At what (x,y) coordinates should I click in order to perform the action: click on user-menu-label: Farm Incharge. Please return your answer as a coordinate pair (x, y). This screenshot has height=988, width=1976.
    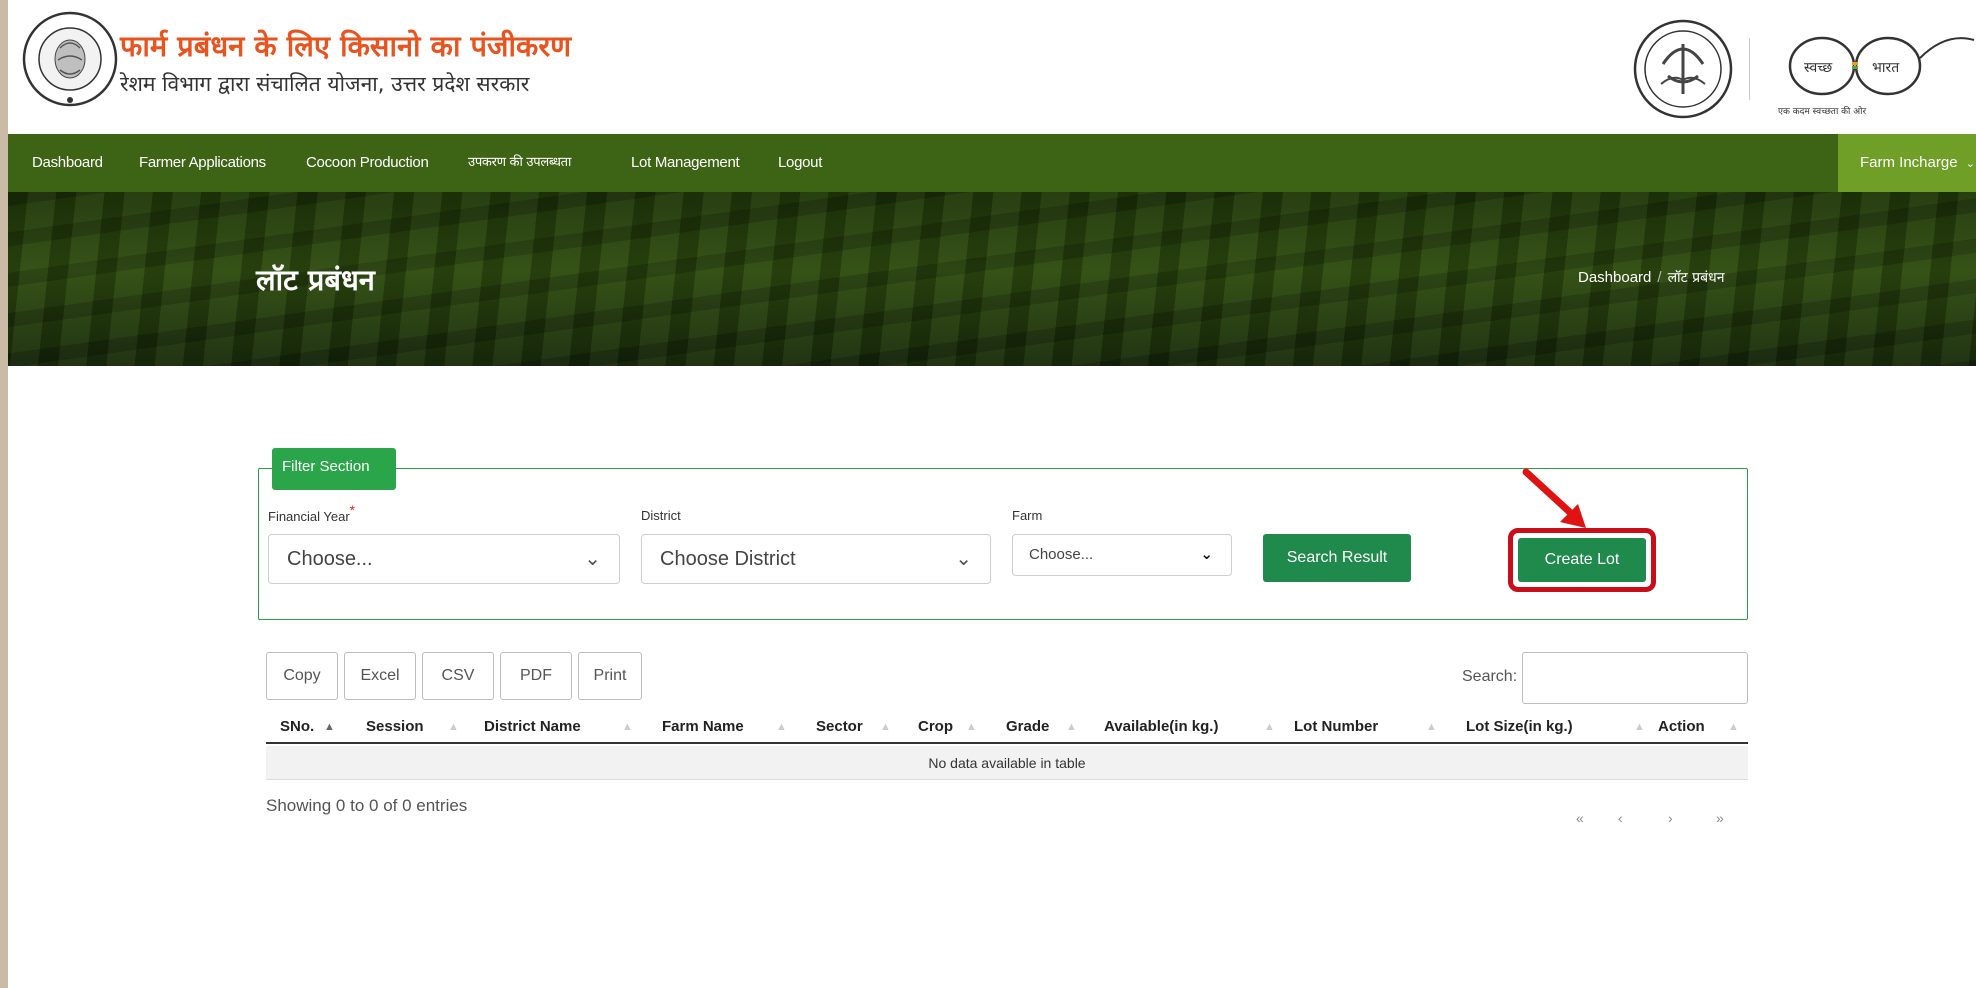
    Looking at the image, I should click on (1909, 162).